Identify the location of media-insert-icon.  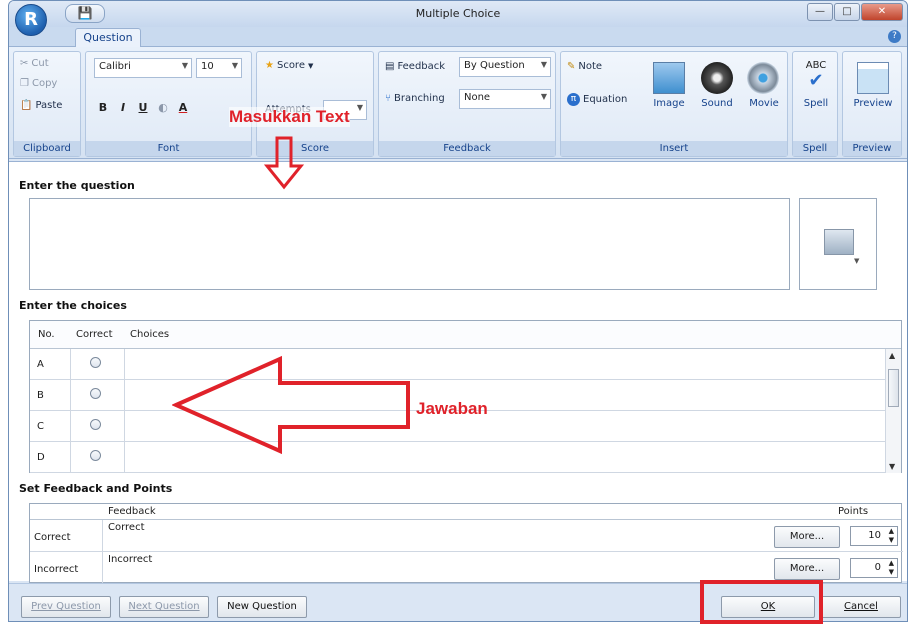
(839, 242).